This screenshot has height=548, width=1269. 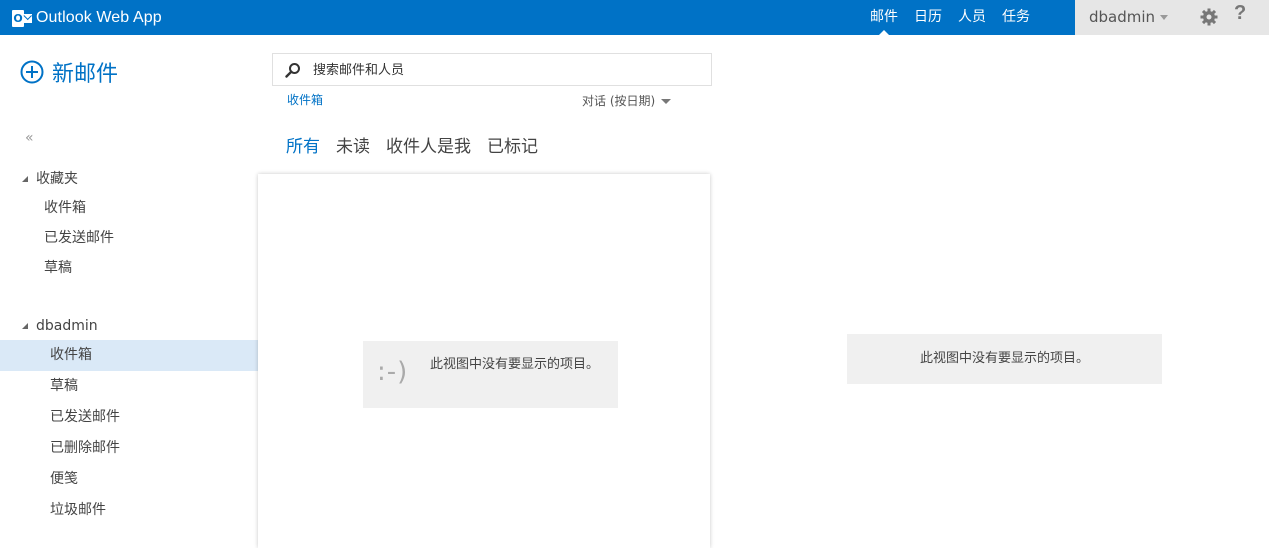 What do you see at coordinates (22, 18) in the screenshot?
I see `outlook-icon: O` at bounding box center [22, 18].